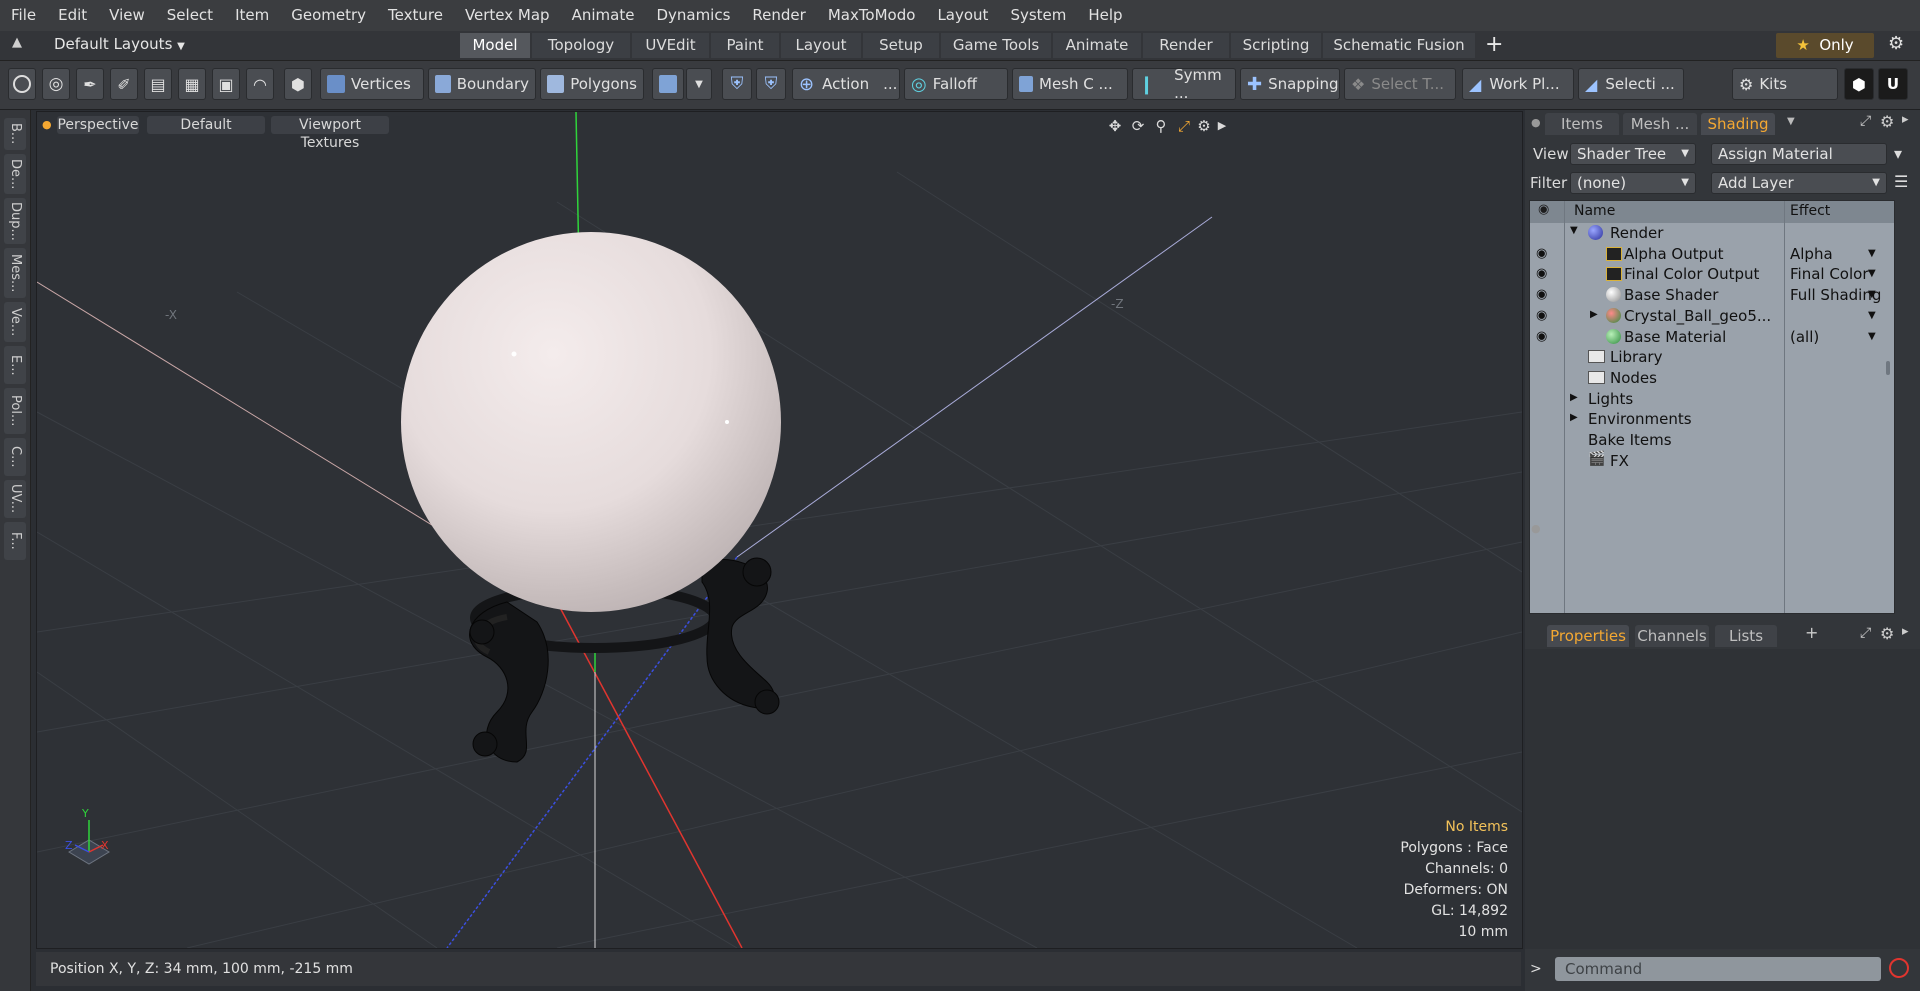  What do you see at coordinates (1746, 636) in the screenshot?
I see `tab-lists: Lists` at bounding box center [1746, 636].